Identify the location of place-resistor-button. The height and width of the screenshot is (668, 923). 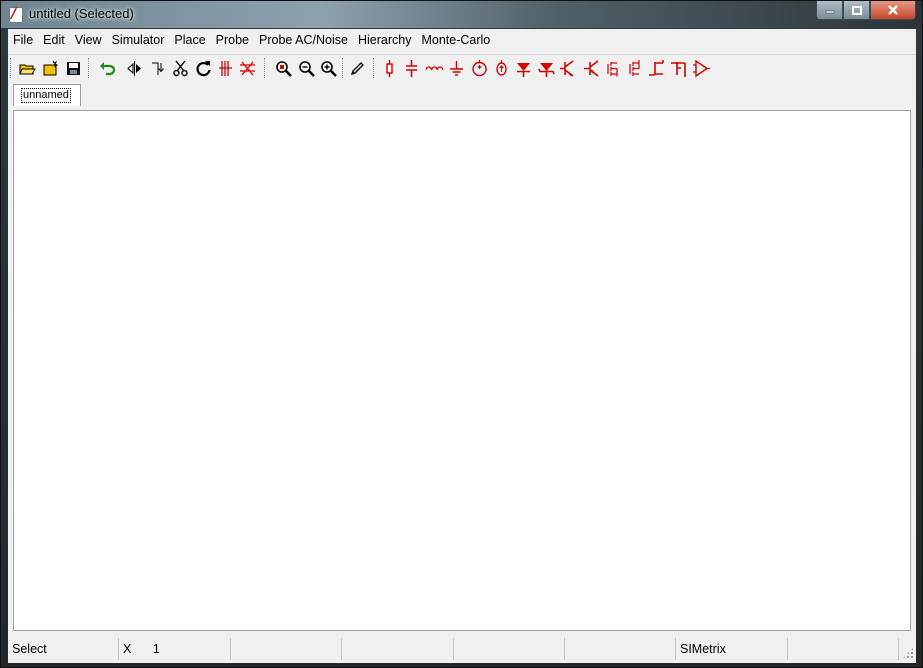
(389, 68).